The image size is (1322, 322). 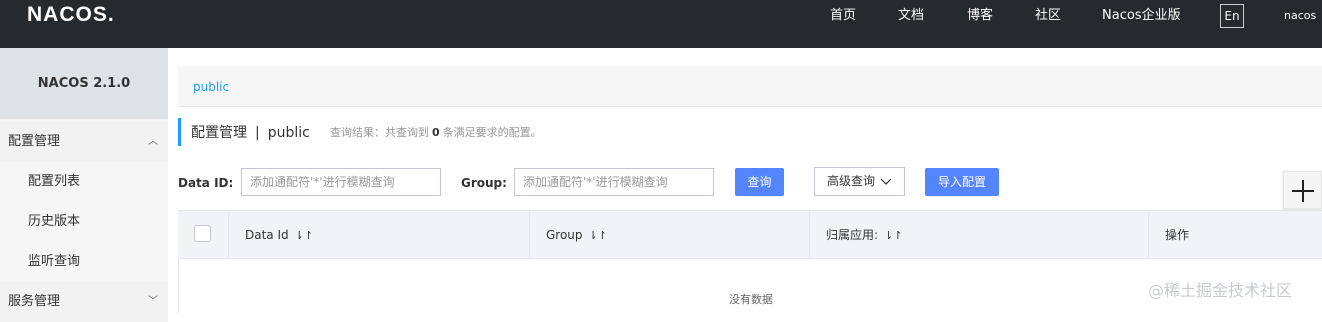 I want to click on query-result-summary: 查询结果：共查询到 0 条满足要求的配置。, so click(x=436, y=133).